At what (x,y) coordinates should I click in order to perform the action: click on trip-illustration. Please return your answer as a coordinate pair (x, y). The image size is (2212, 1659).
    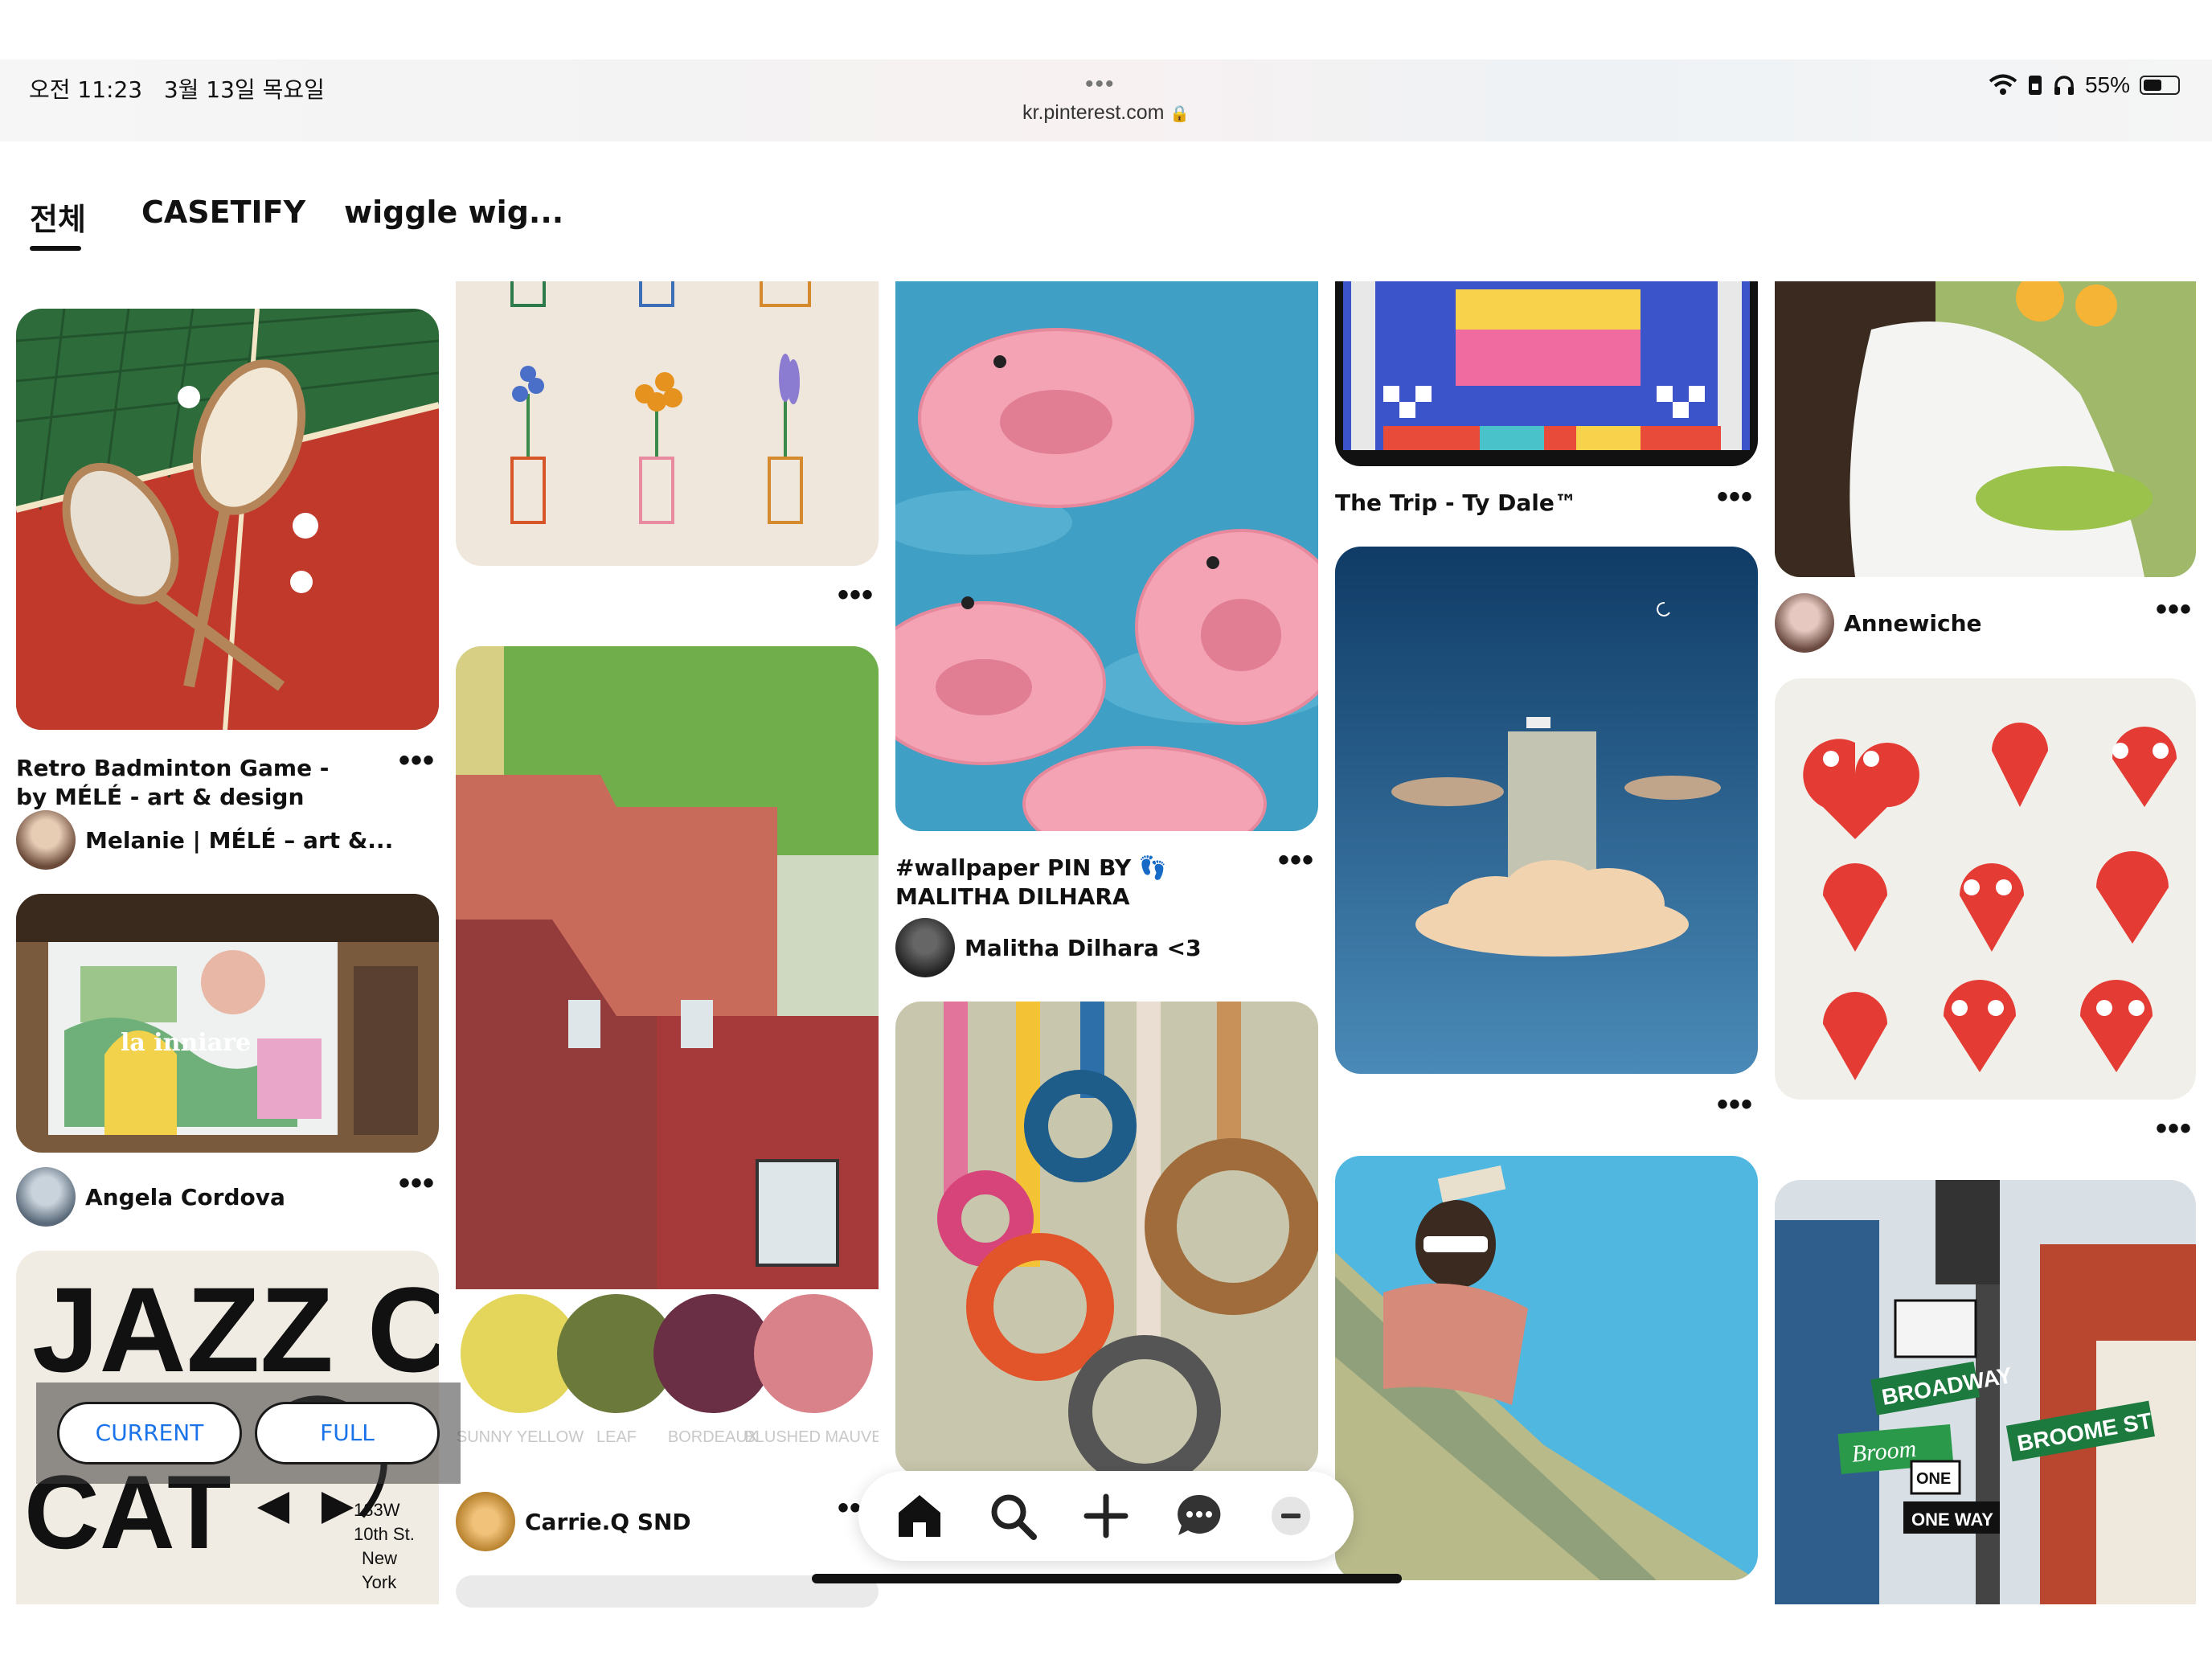
    Looking at the image, I should click on (1546, 373).